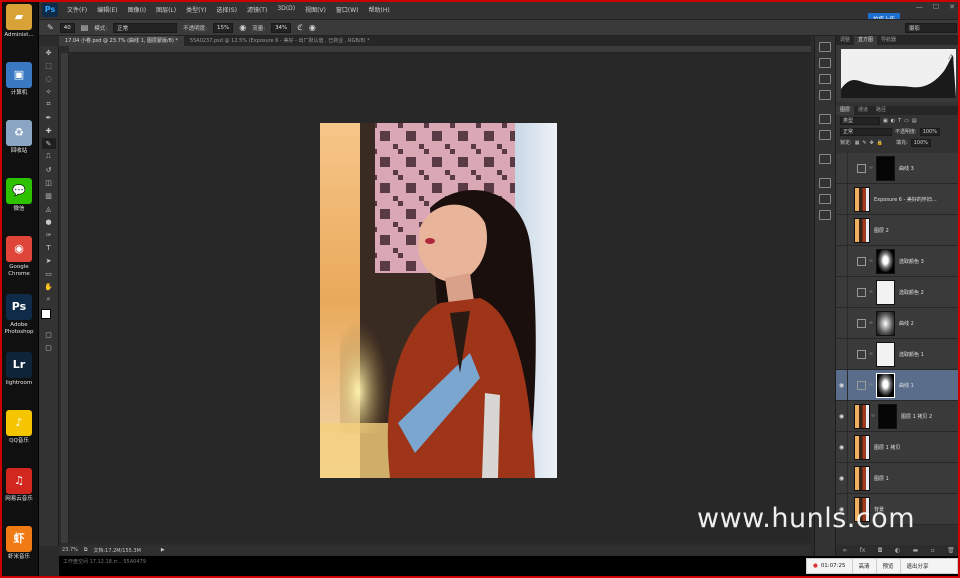 The width and height of the screenshot is (960, 578). I want to click on character-icon, so click(825, 119).